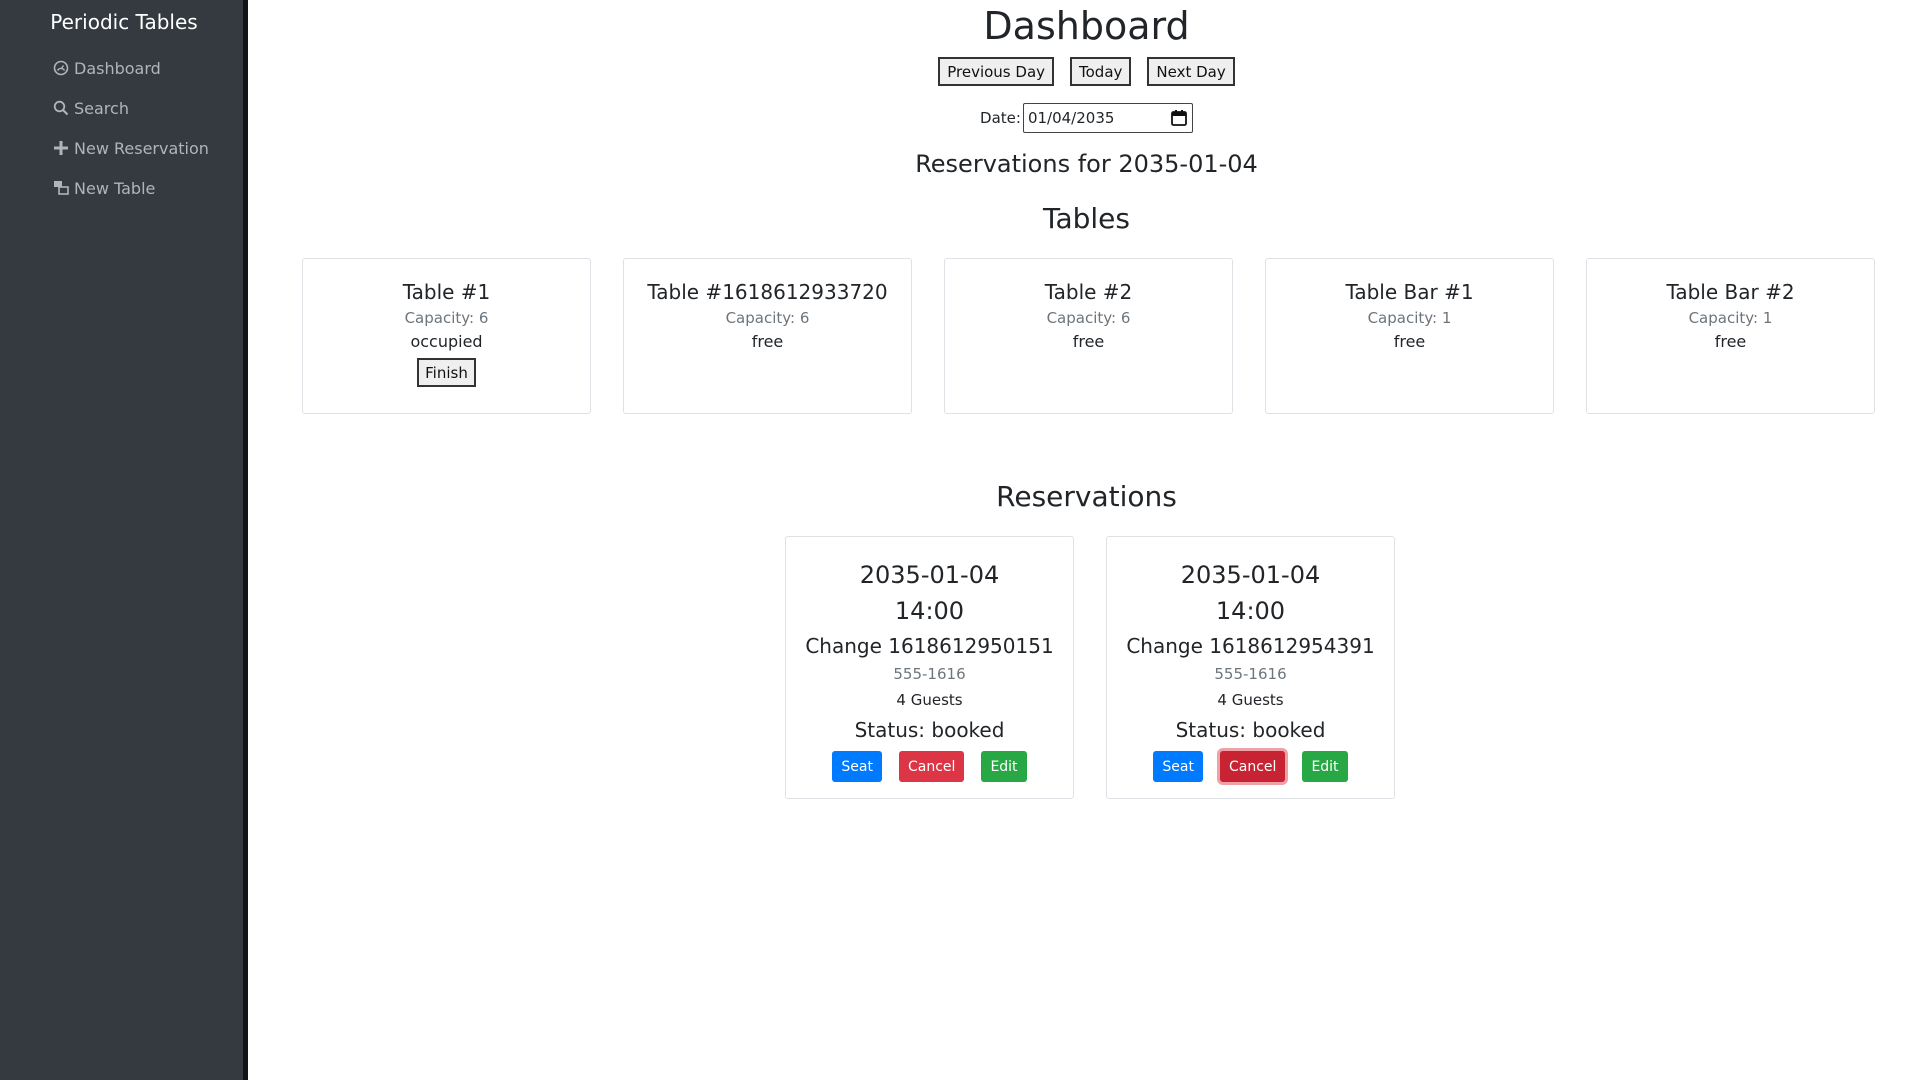 The height and width of the screenshot is (1080, 1920). What do you see at coordinates (117, 68) in the screenshot?
I see `sidebar-item-label: Dashboard` at bounding box center [117, 68].